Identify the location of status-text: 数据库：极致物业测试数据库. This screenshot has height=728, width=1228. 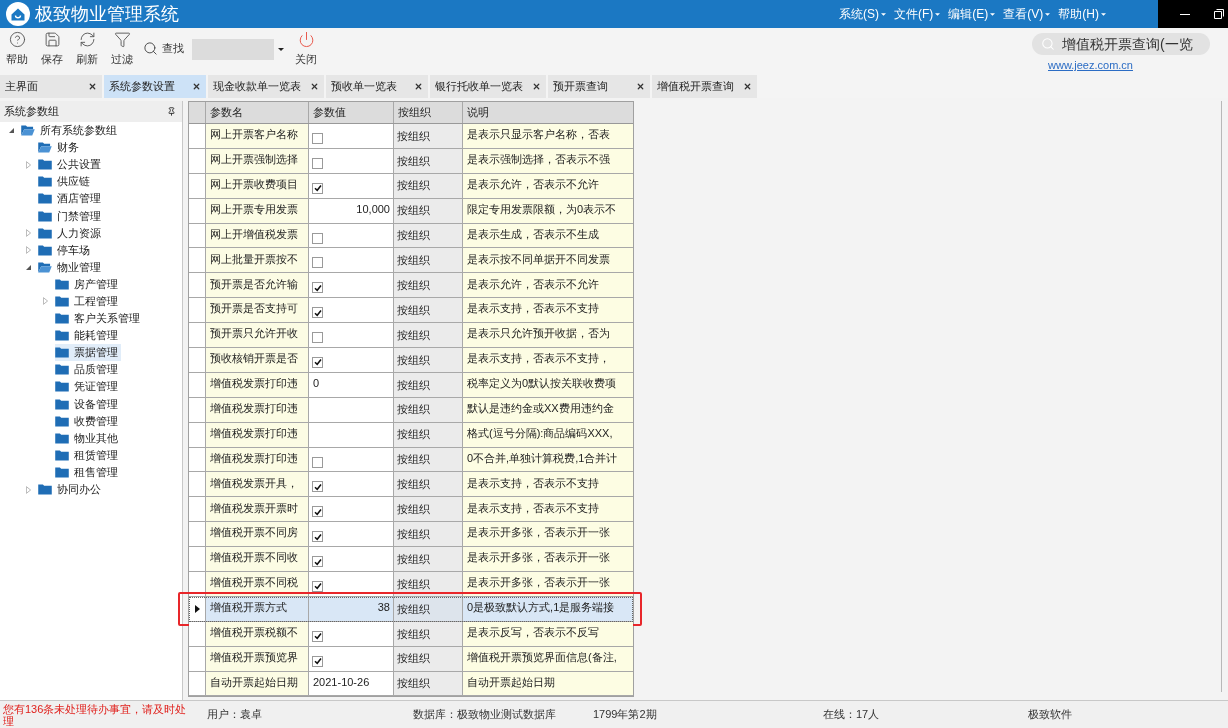
(485, 714).